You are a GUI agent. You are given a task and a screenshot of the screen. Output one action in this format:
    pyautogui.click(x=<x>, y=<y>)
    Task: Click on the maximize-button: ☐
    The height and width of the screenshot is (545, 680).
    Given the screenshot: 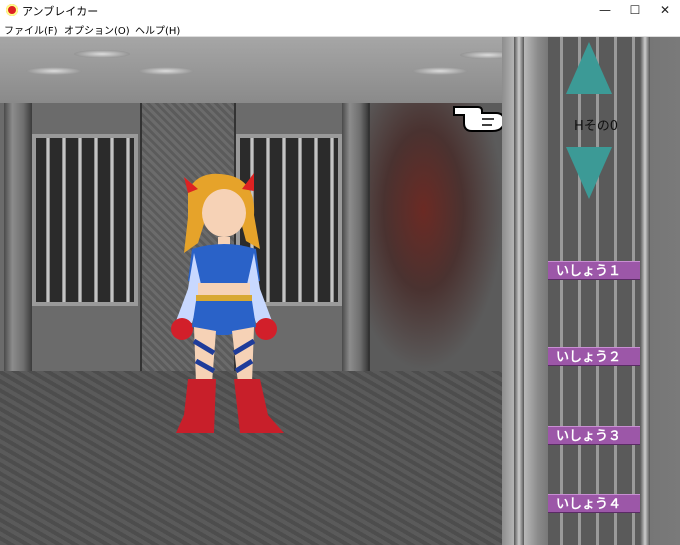 What is the action you would take?
    pyautogui.click(x=635, y=10)
    